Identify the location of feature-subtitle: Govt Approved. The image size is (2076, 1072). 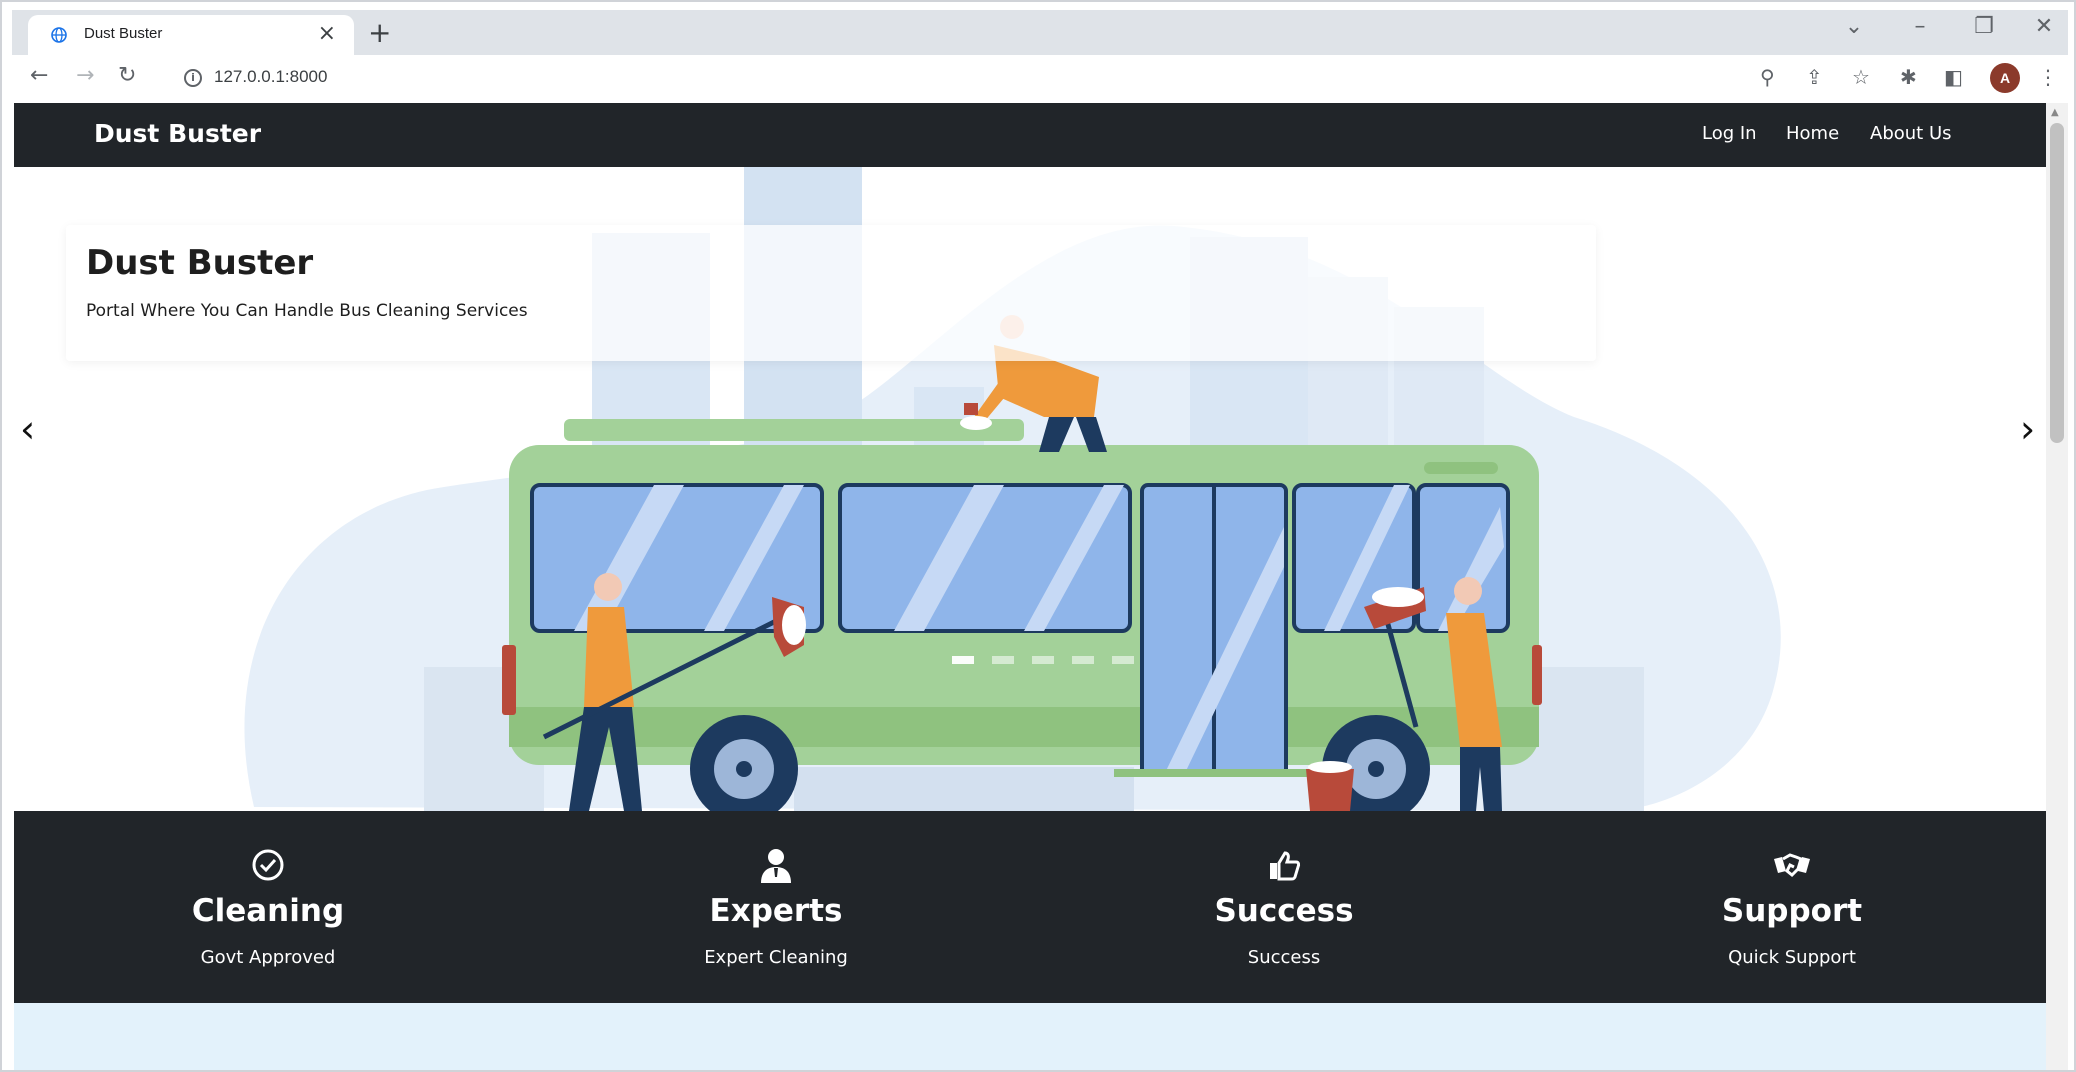
(268, 957).